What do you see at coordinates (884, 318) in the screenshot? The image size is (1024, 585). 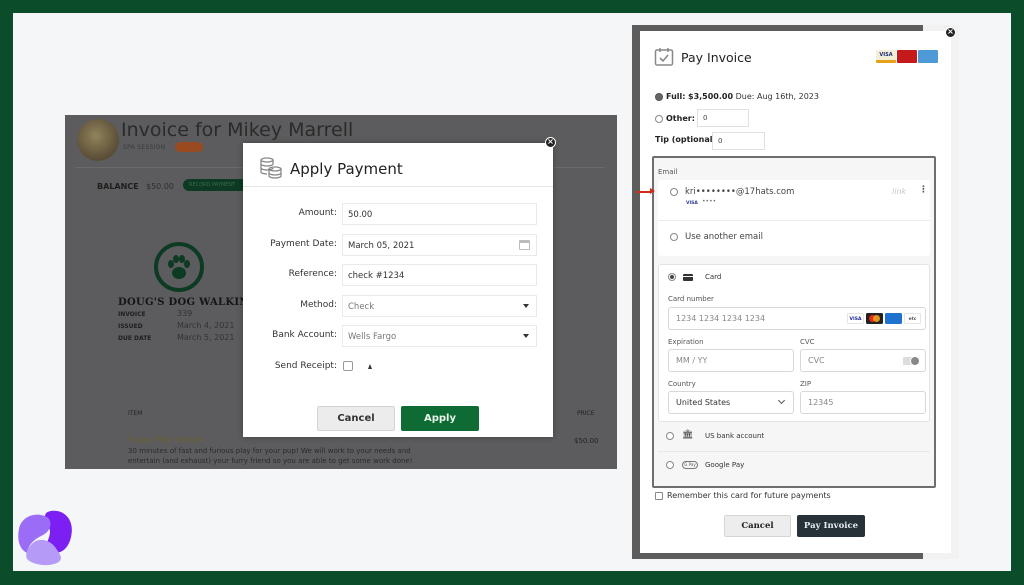 I see `card-brand-icons: VISA etc` at bounding box center [884, 318].